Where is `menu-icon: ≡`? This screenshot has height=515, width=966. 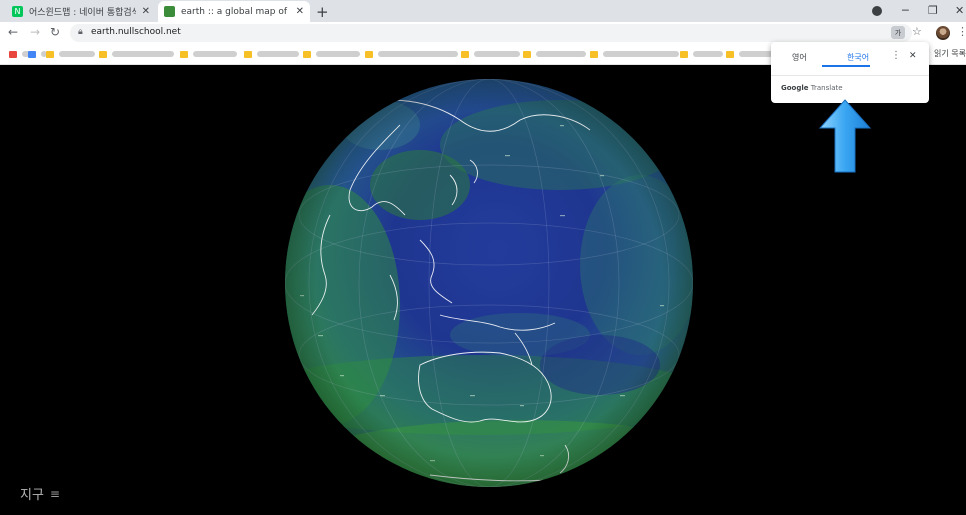 menu-icon: ≡ is located at coordinates (54, 493).